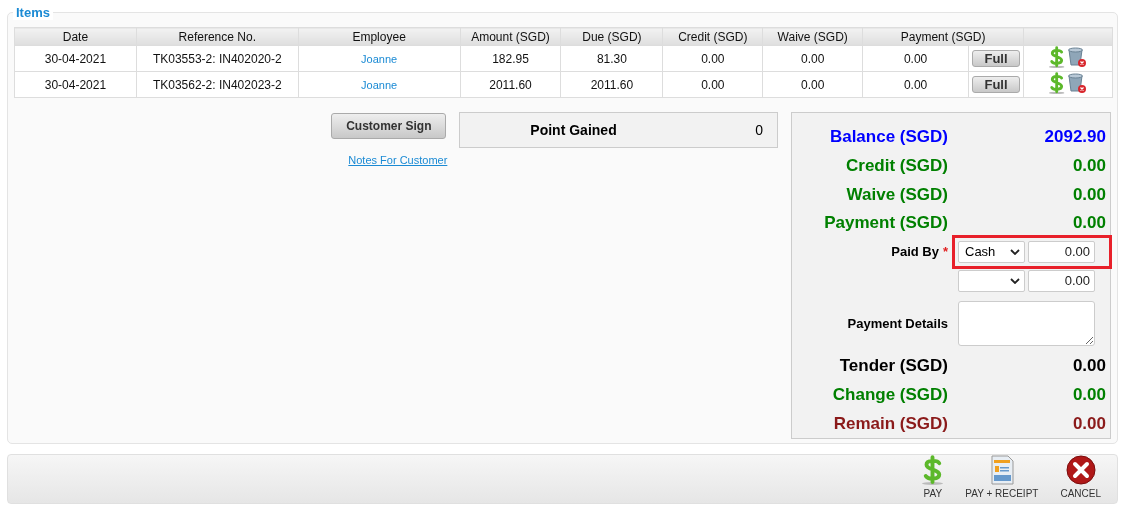 This screenshot has height=507, width=1125. I want to click on column-header: Amount (SGD), so click(510, 36).